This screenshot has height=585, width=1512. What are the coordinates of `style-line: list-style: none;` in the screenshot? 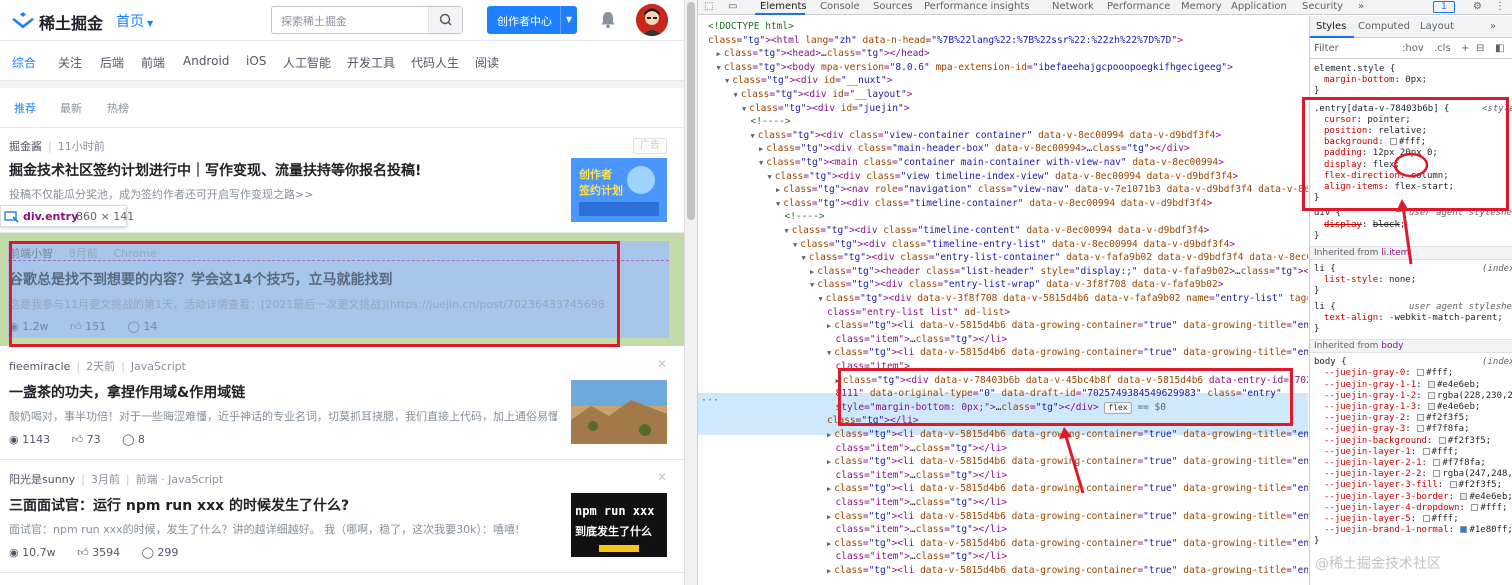 It's located at (1370, 280).